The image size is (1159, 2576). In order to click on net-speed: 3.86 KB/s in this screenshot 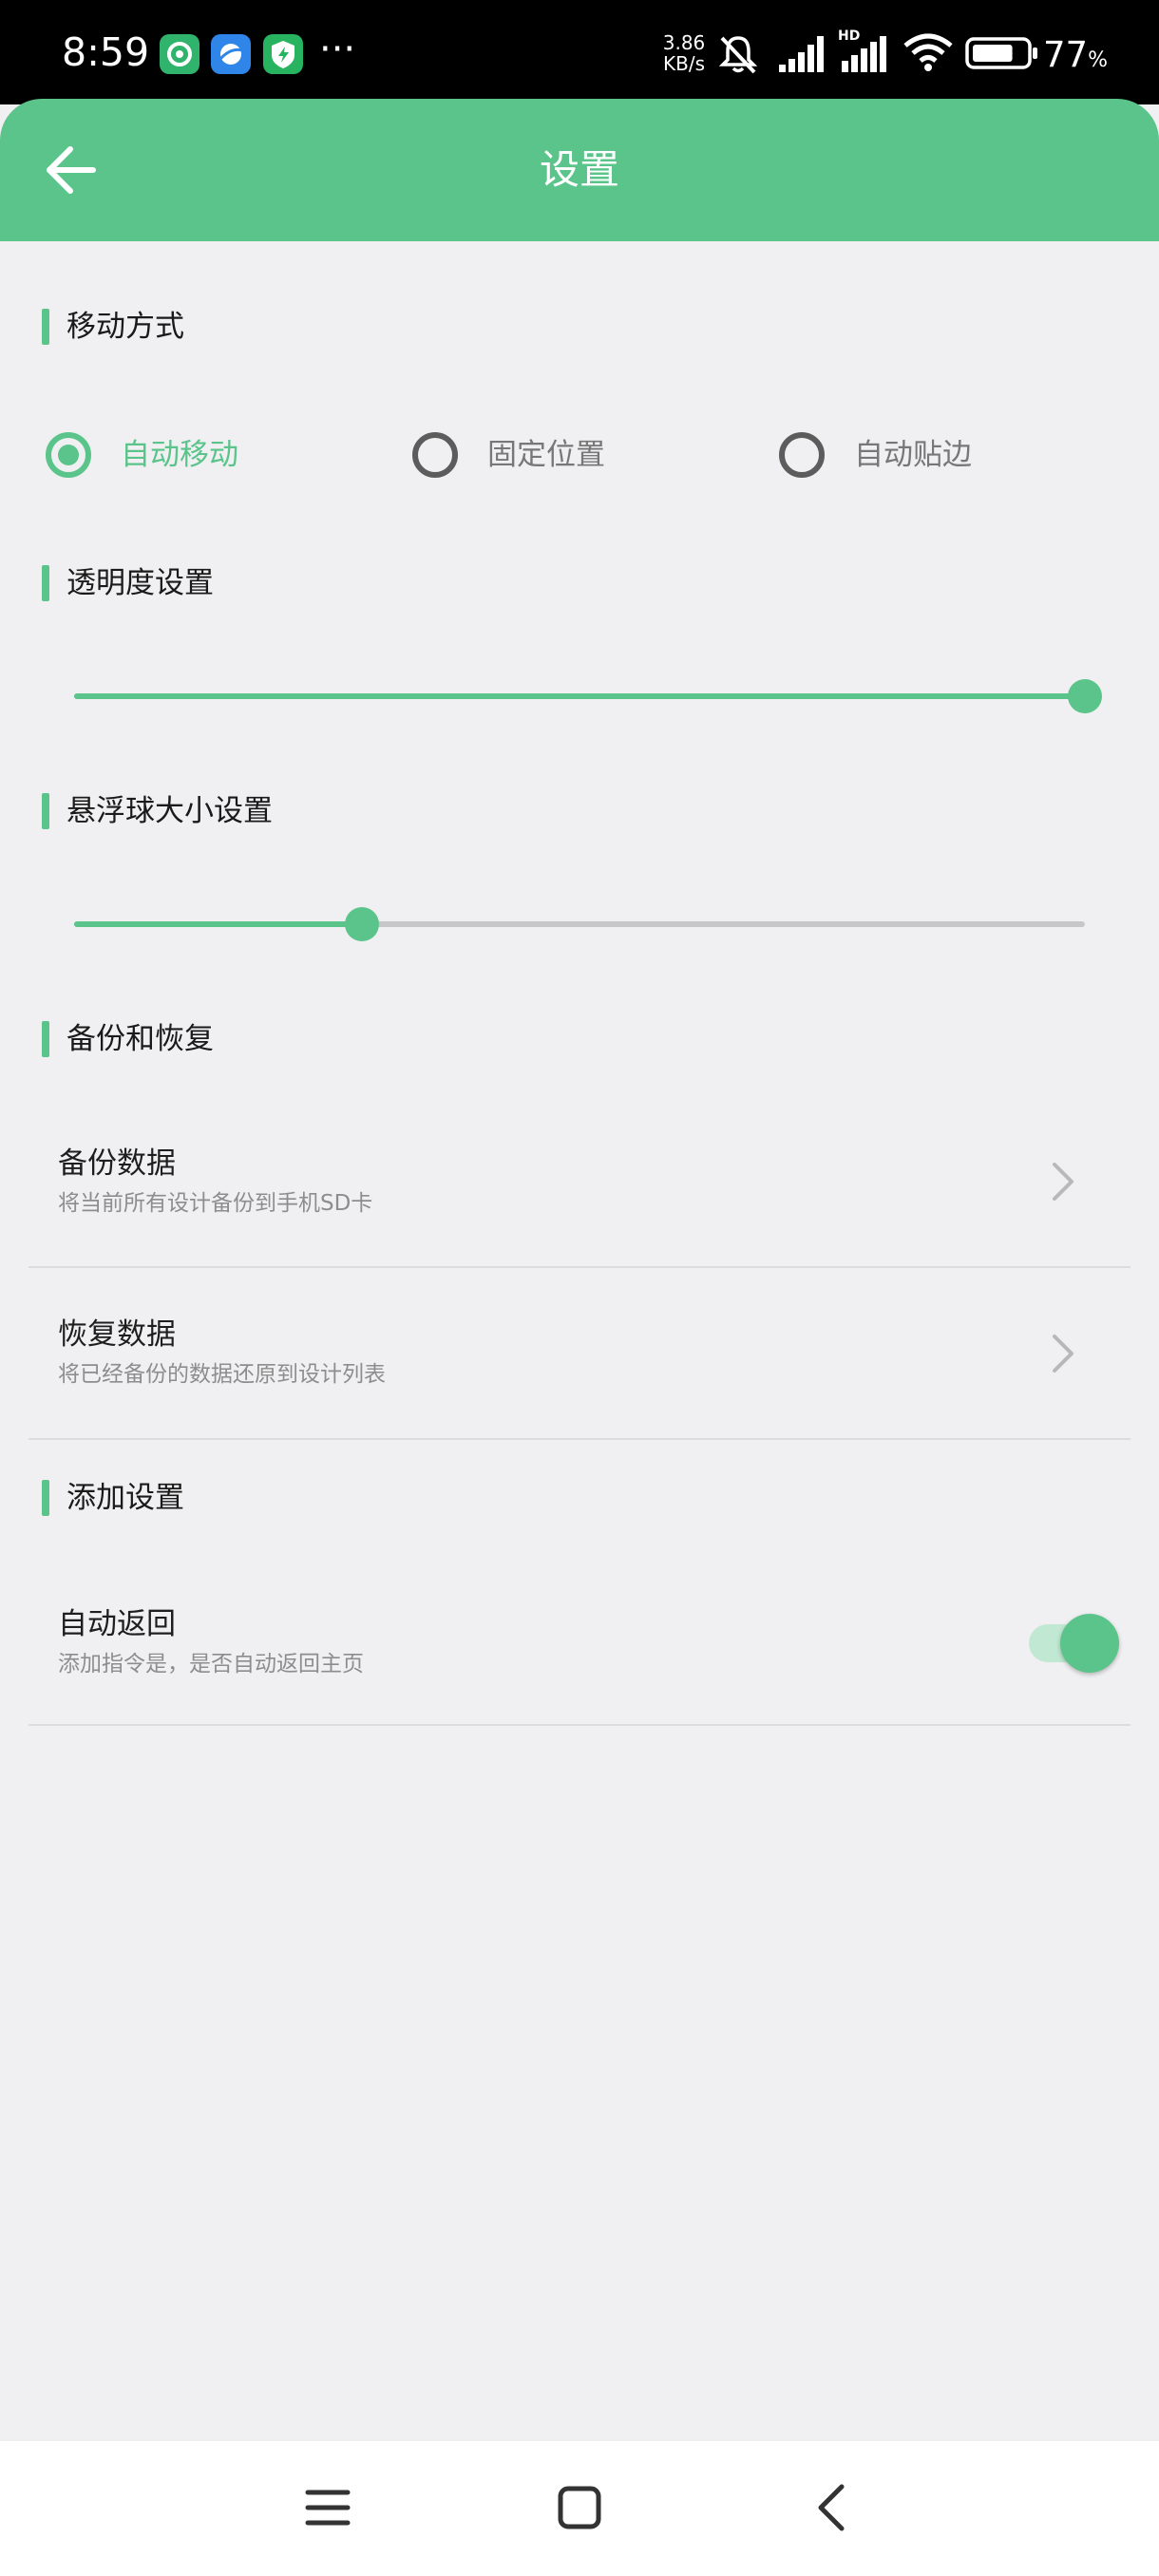, I will do `click(684, 53)`.